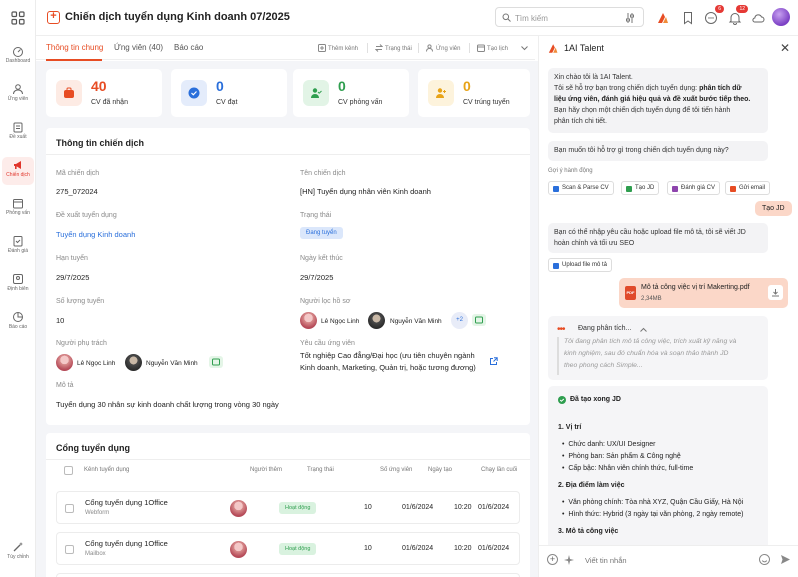 The image size is (798, 577). Describe the element at coordinates (585, 188) in the screenshot. I see `suggestion-text: Scan & Parse CV` at that location.